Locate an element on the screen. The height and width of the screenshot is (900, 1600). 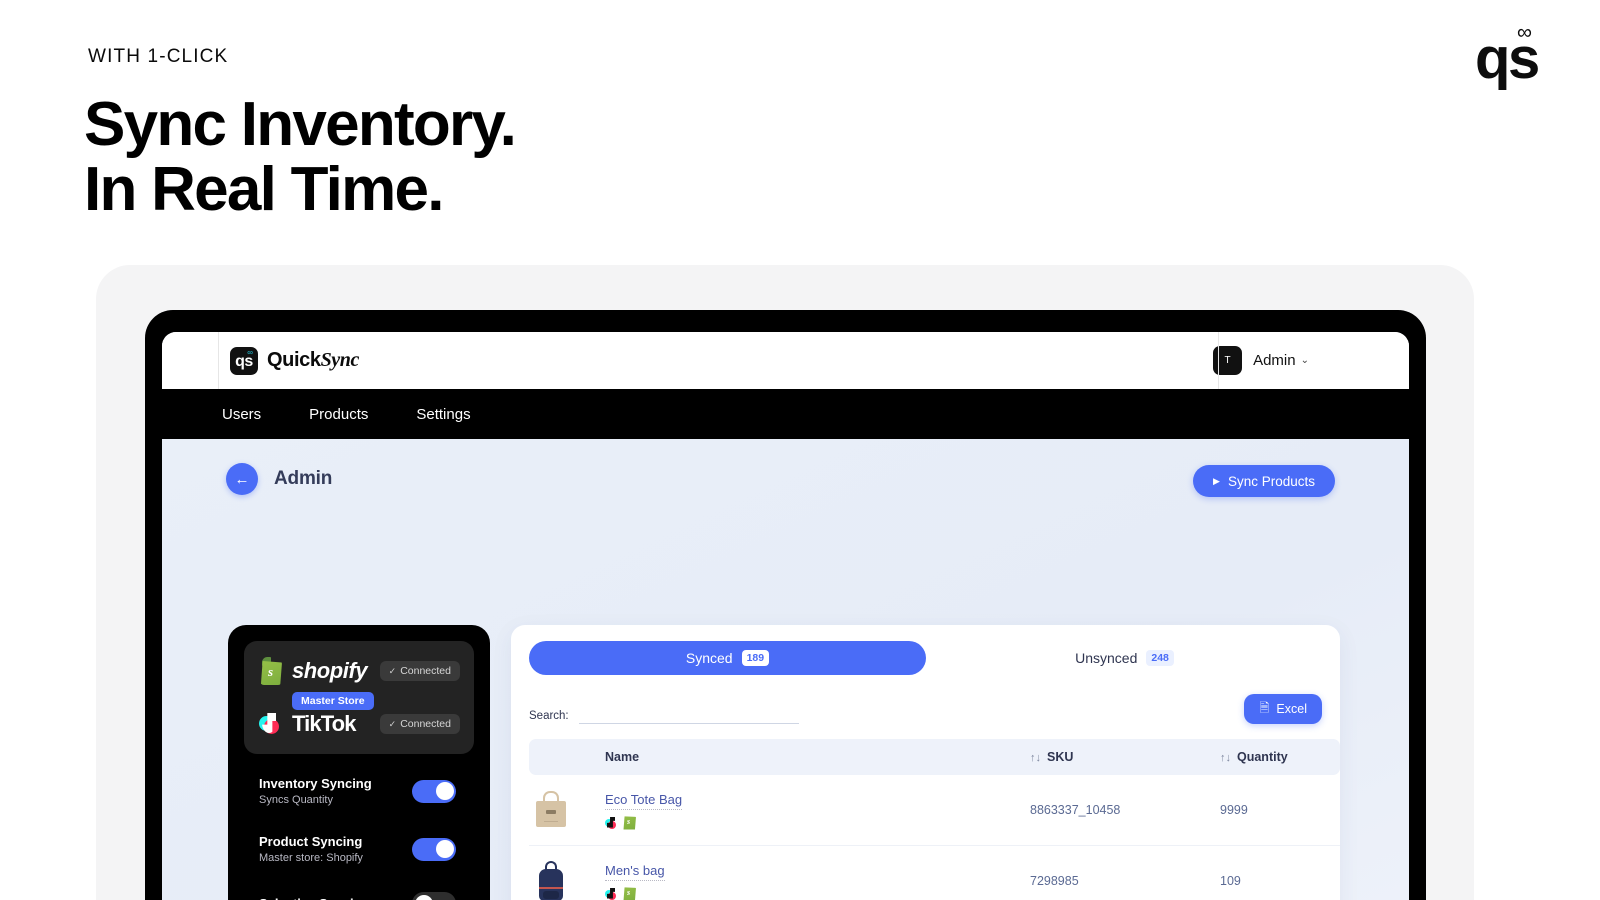
tiktok-note-icon is located at coordinates (271, 724).